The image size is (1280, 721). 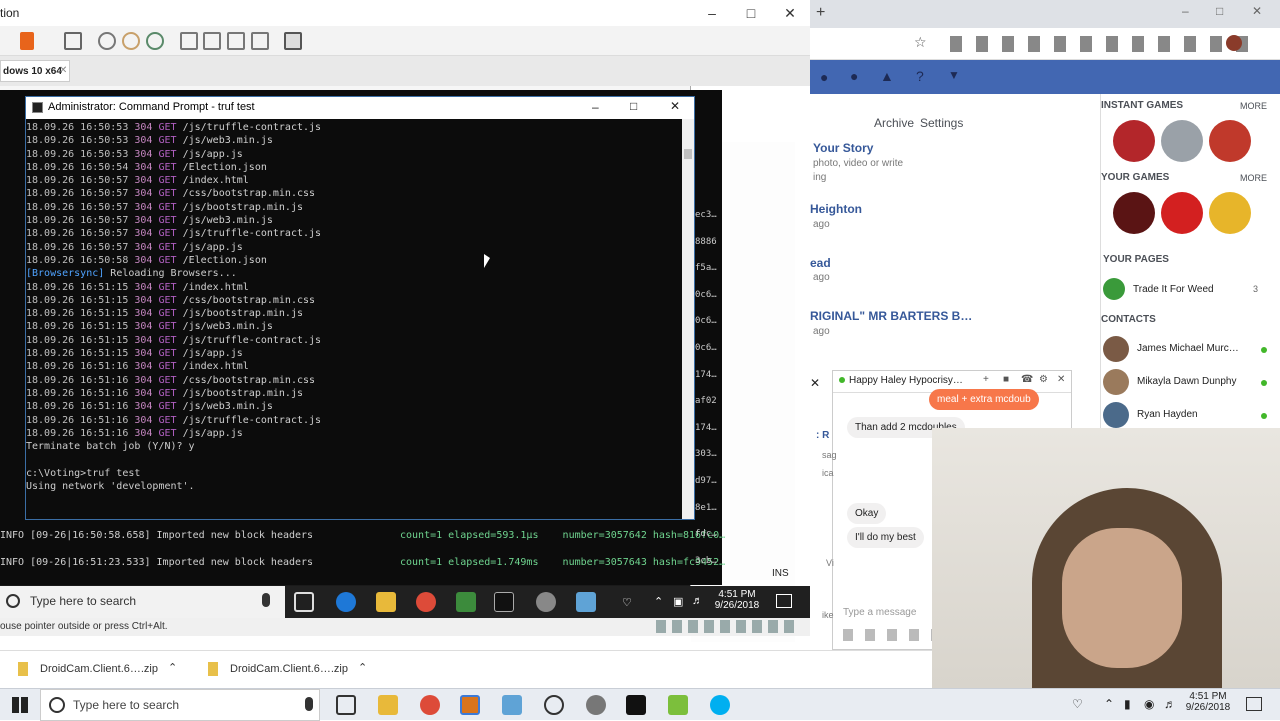 What do you see at coordinates (920, 76) in the screenshot?
I see `help-icon: ?` at bounding box center [920, 76].